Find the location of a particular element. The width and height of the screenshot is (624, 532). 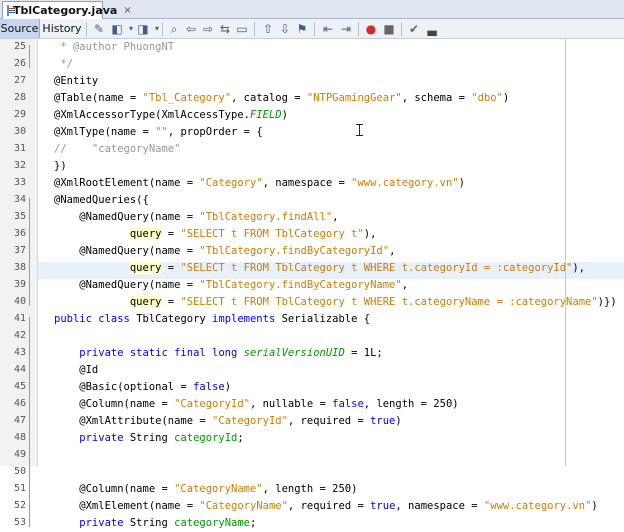

code-token: @Id is located at coordinates (76, 370).